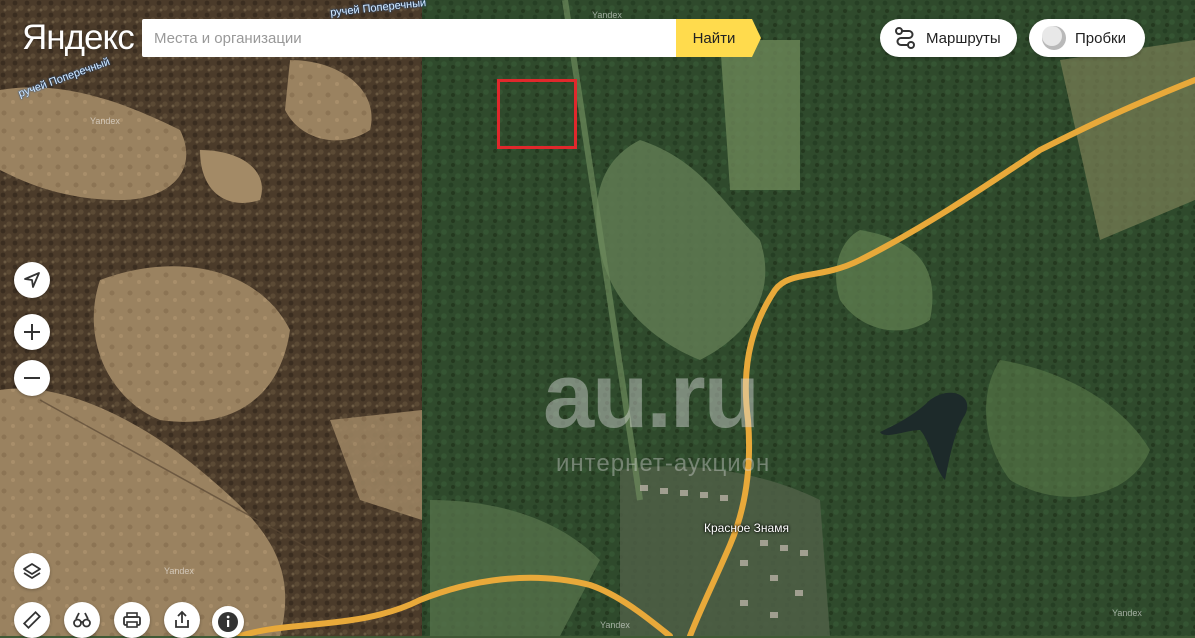 The height and width of the screenshot is (638, 1195). Describe the element at coordinates (78, 37) in the screenshot. I see `yandex-logo: Яндекс` at that location.